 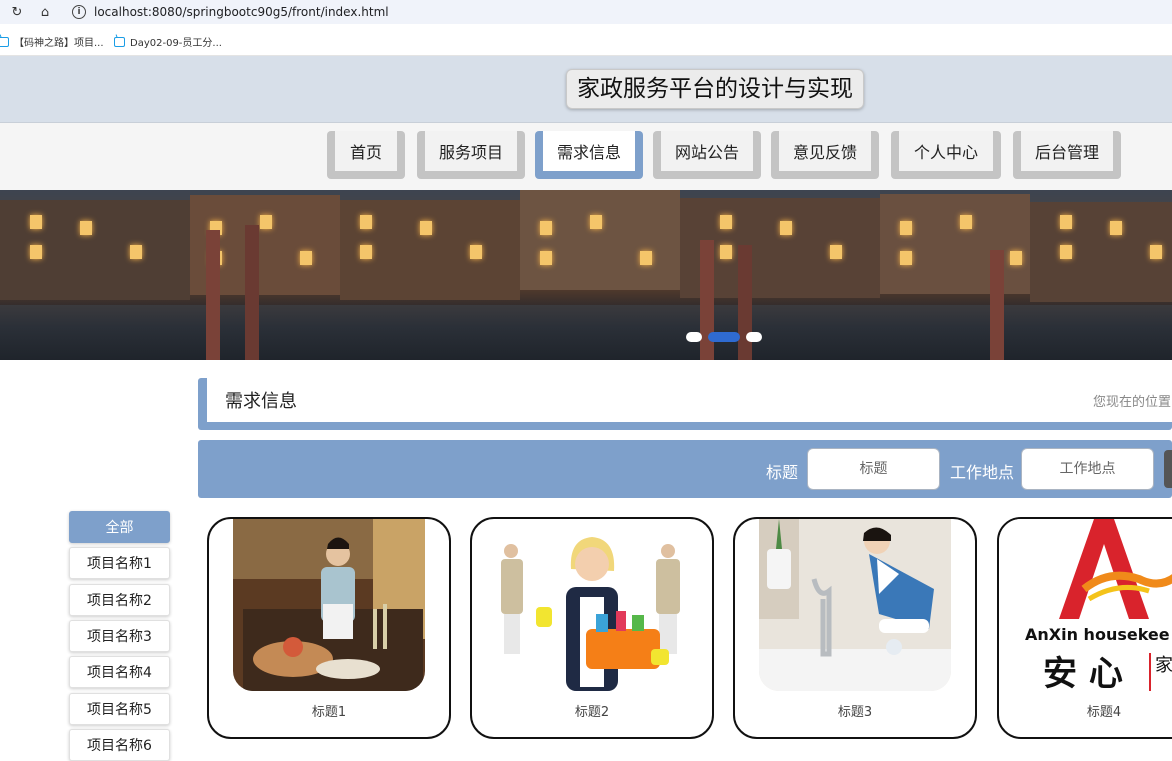 What do you see at coordinates (1104, 712) in the screenshot?
I see `card-title: 标题4` at bounding box center [1104, 712].